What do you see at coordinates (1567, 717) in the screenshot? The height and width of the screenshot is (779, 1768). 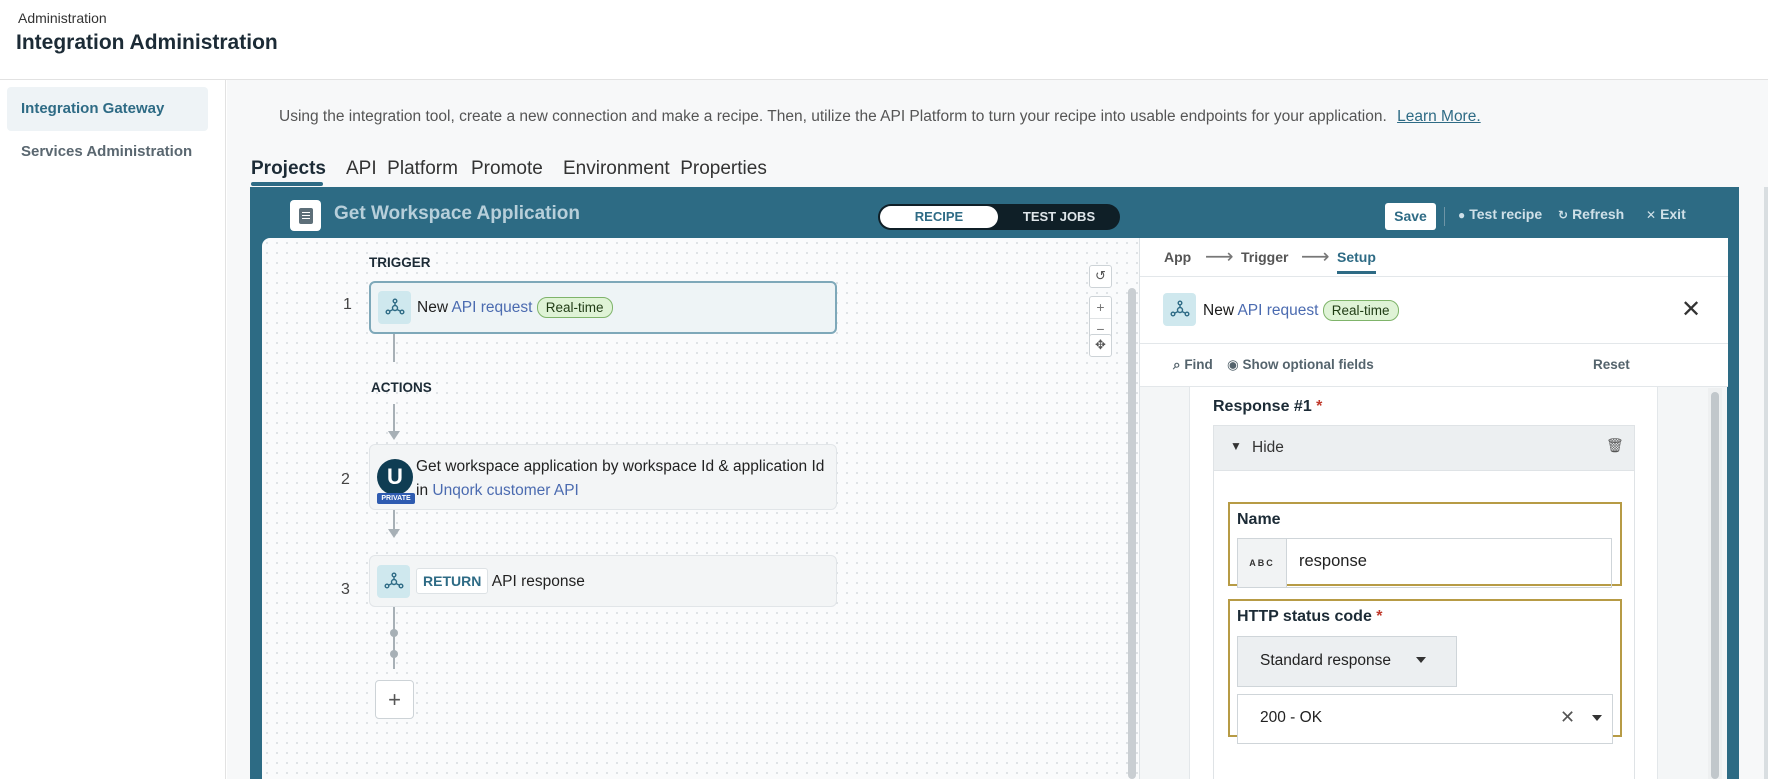 I see `clear-icon: ✕` at bounding box center [1567, 717].